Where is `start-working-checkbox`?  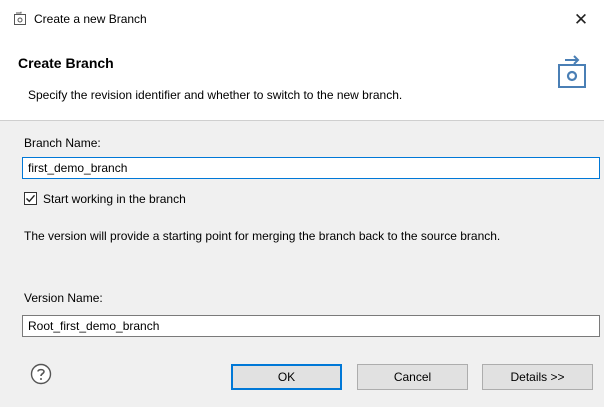 start-working-checkbox is located at coordinates (30, 198).